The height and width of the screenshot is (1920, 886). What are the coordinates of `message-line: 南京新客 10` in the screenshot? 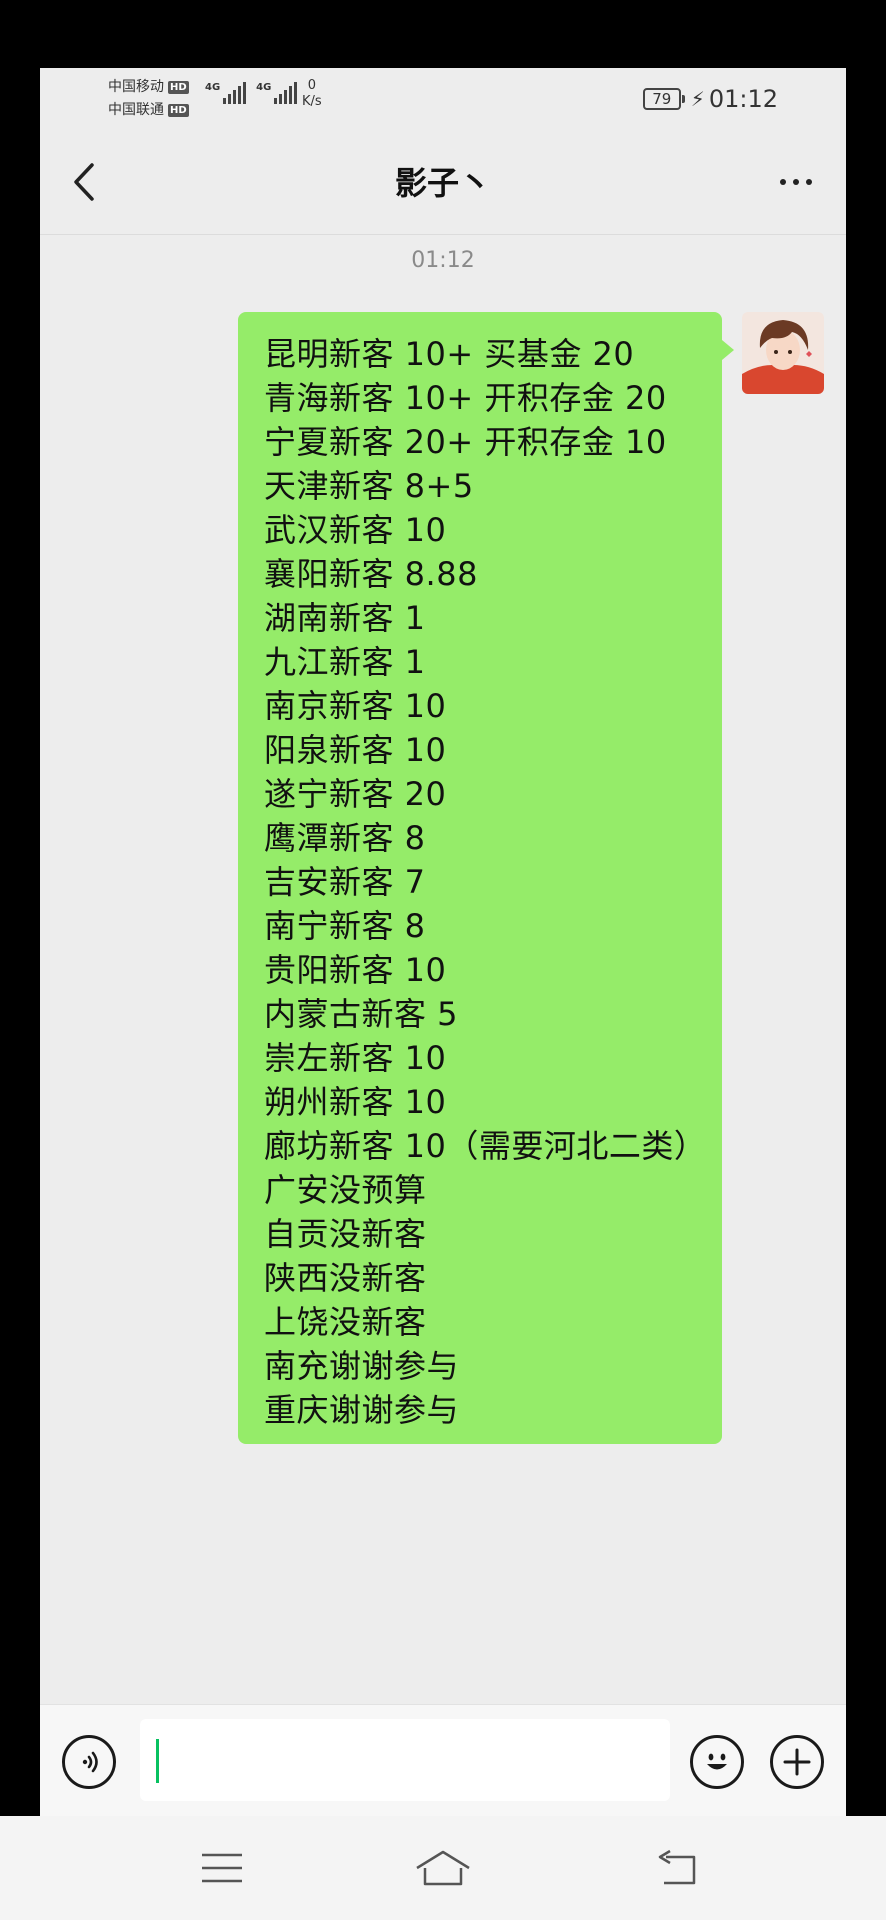 It's located at (355, 706).